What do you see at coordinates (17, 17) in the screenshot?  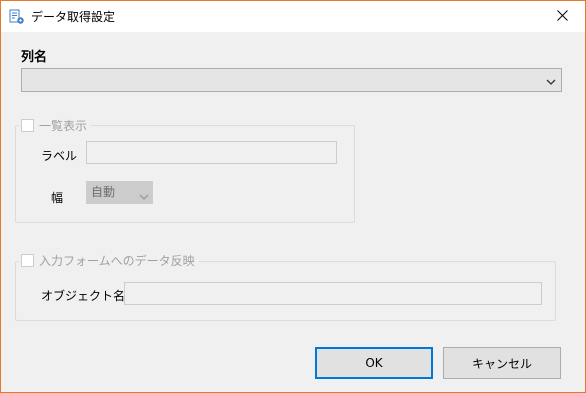 I see `data-settings-icon` at bounding box center [17, 17].